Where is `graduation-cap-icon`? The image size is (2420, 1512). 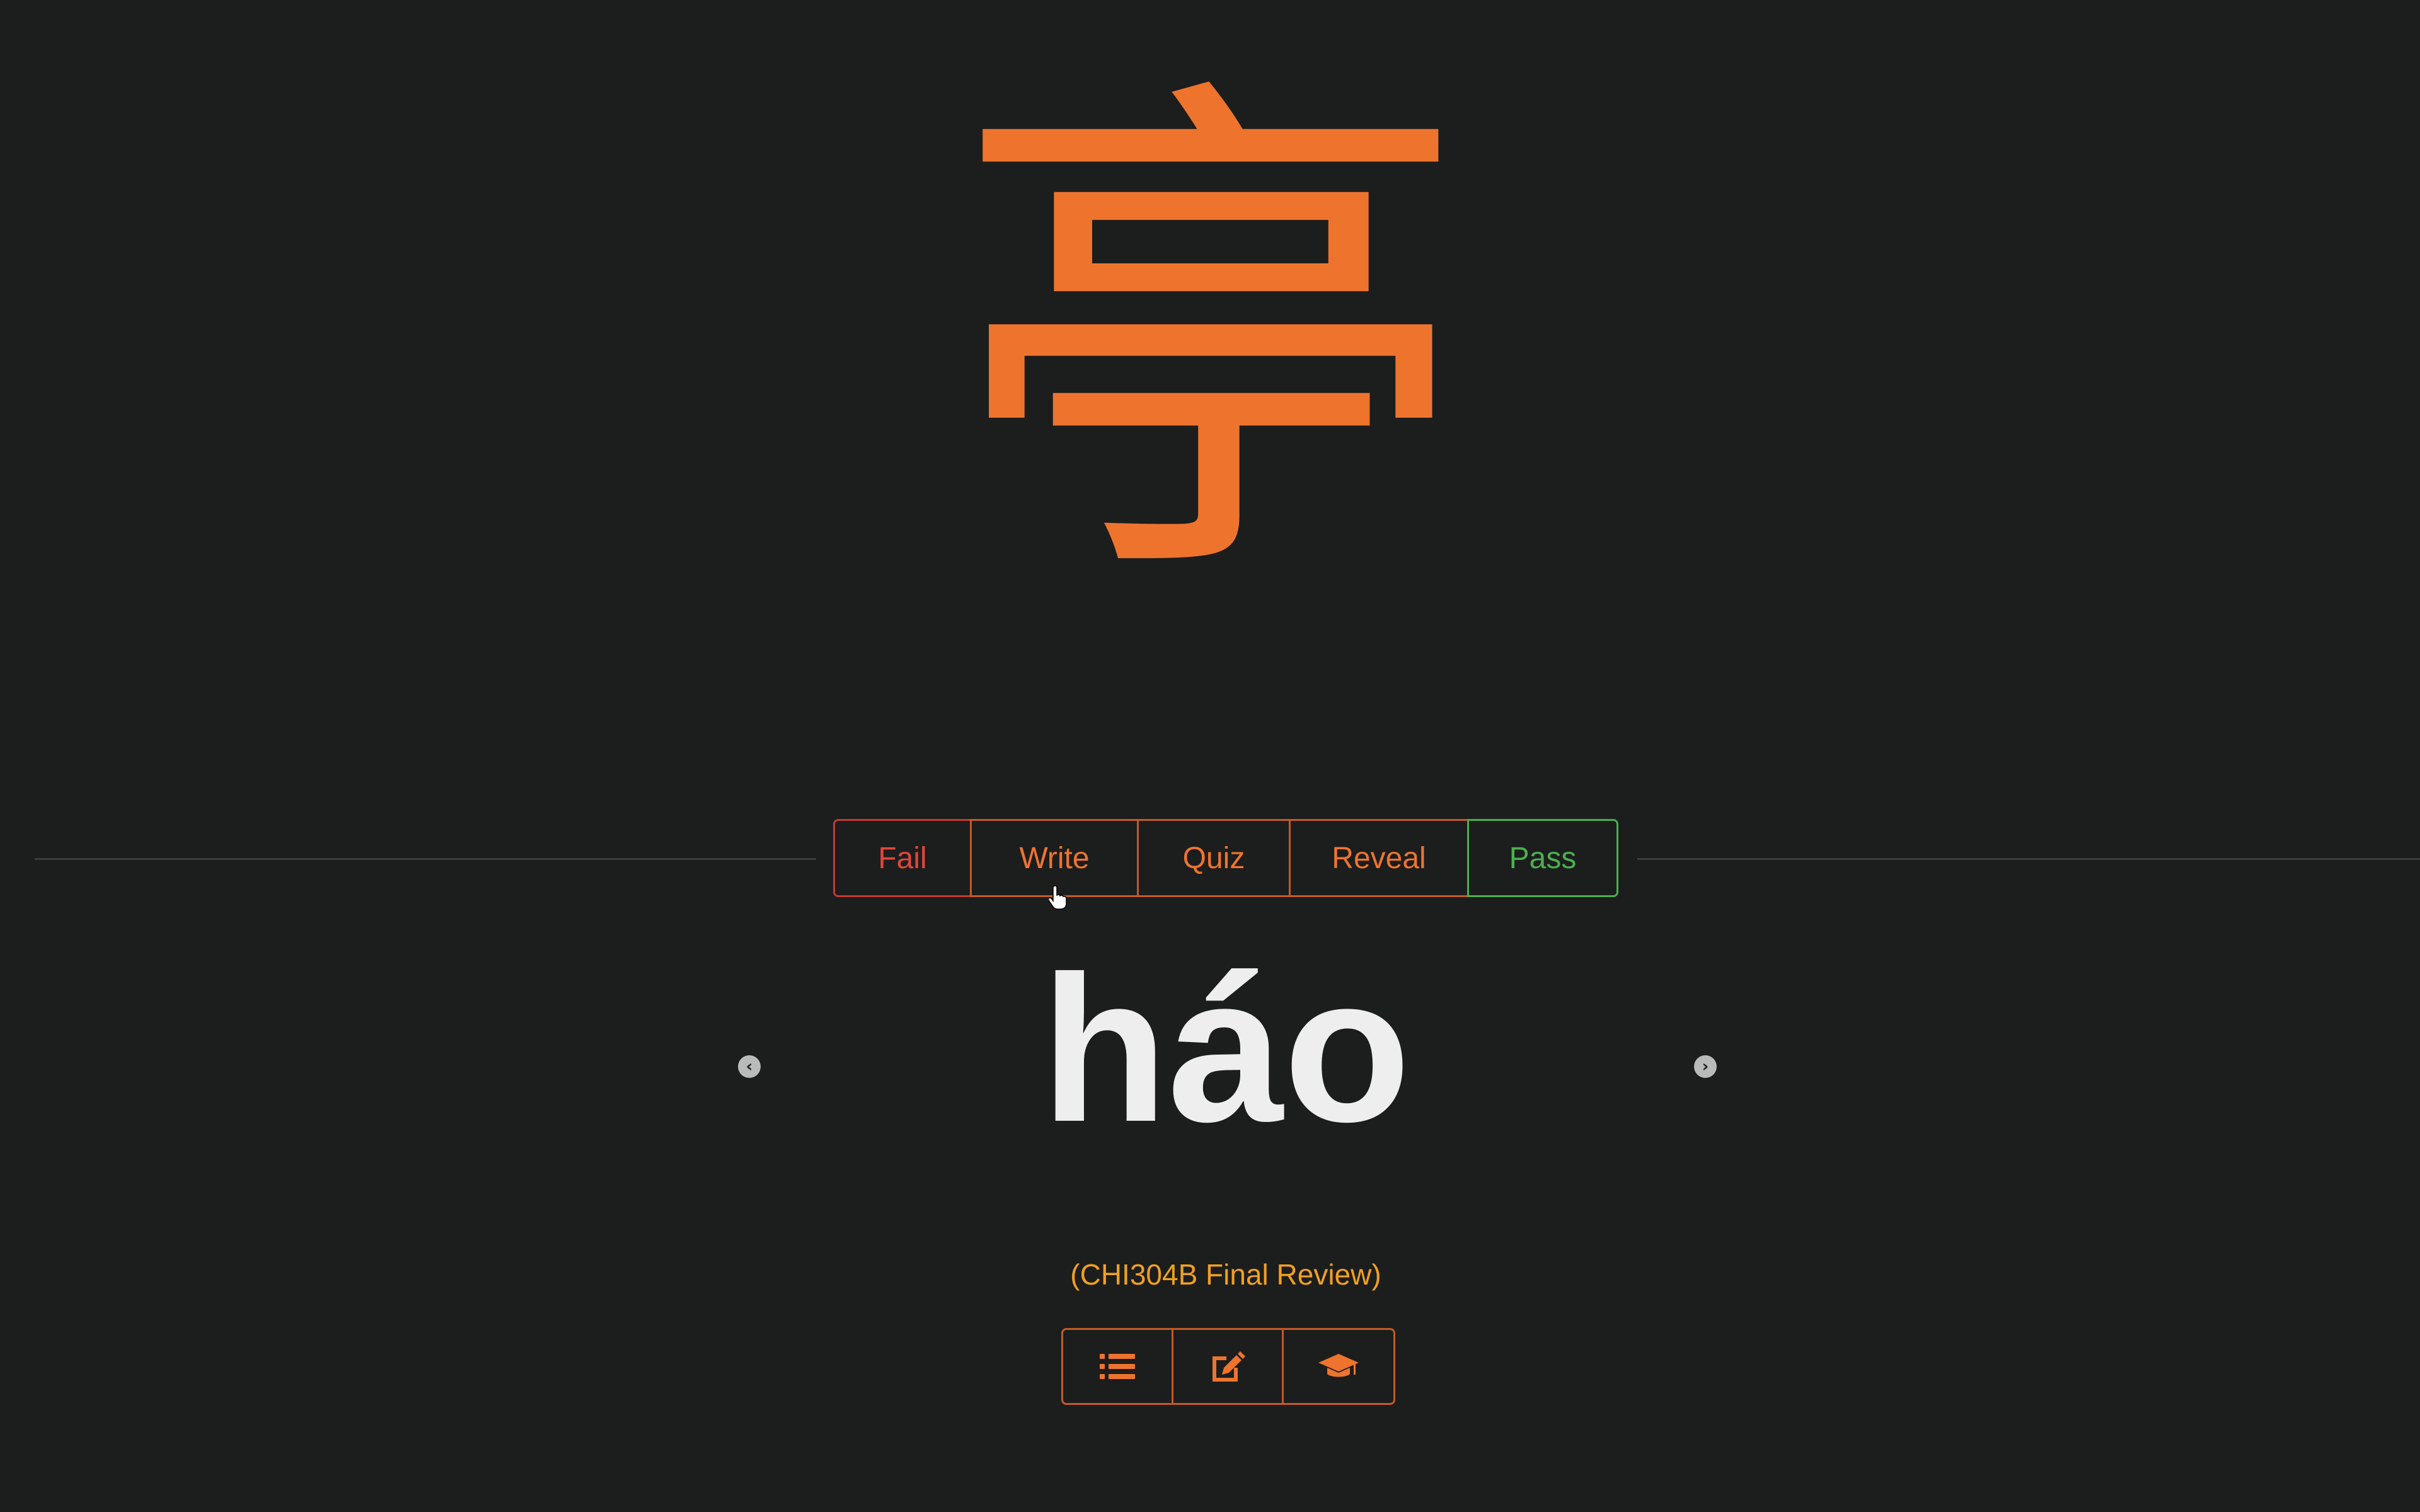 graduation-cap-icon is located at coordinates (1338, 1365).